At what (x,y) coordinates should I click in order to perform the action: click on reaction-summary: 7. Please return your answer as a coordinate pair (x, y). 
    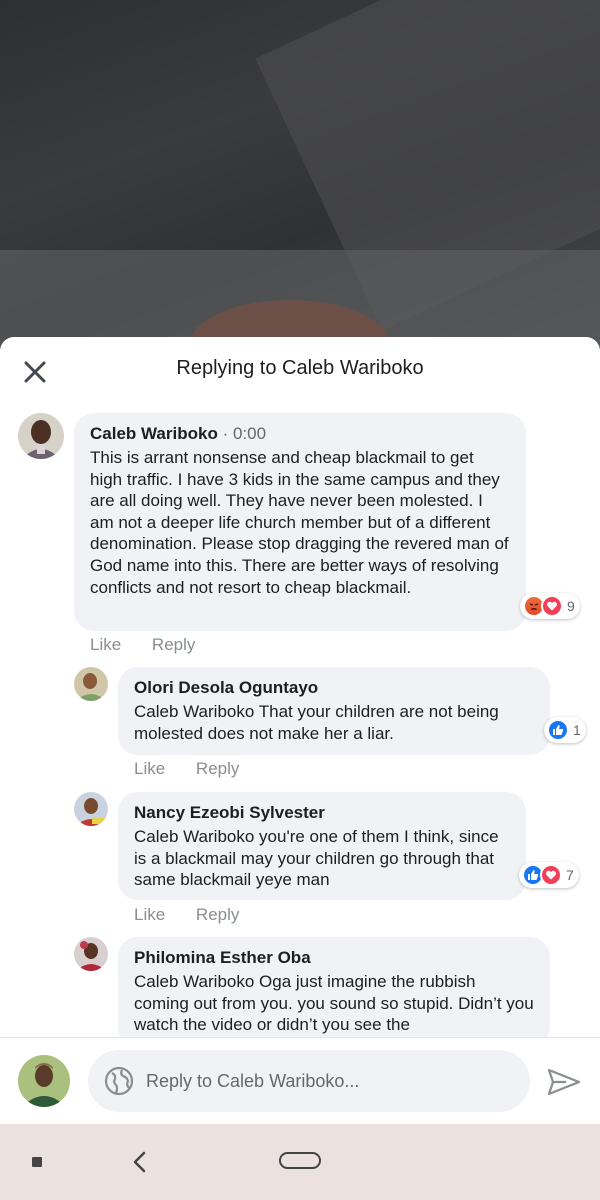
    Looking at the image, I should click on (549, 875).